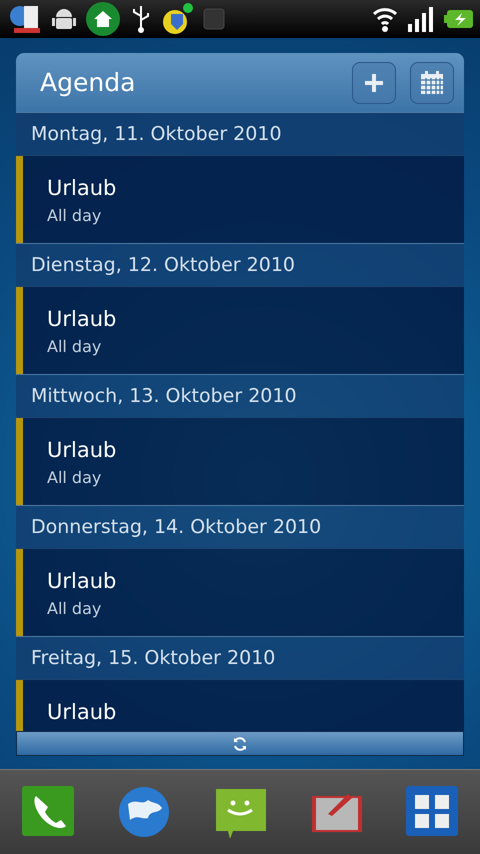 This screenshot has height=854, width=480. I want to click on phone-button, so click(48, 812).